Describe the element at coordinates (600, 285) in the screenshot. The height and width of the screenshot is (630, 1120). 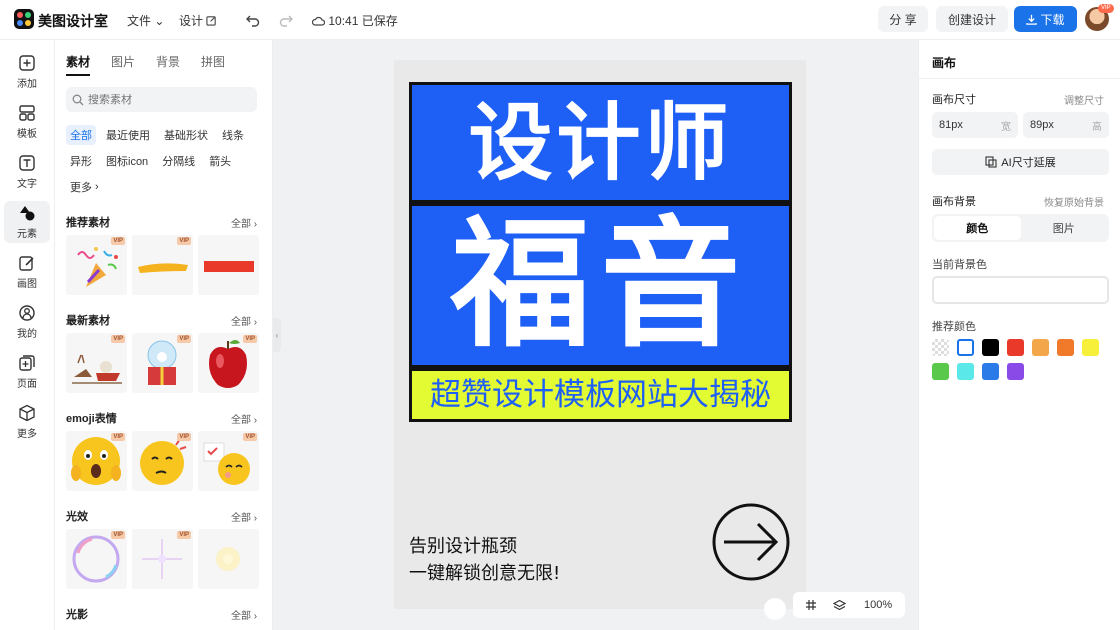
I see `headline-line2: 福音` at that location.